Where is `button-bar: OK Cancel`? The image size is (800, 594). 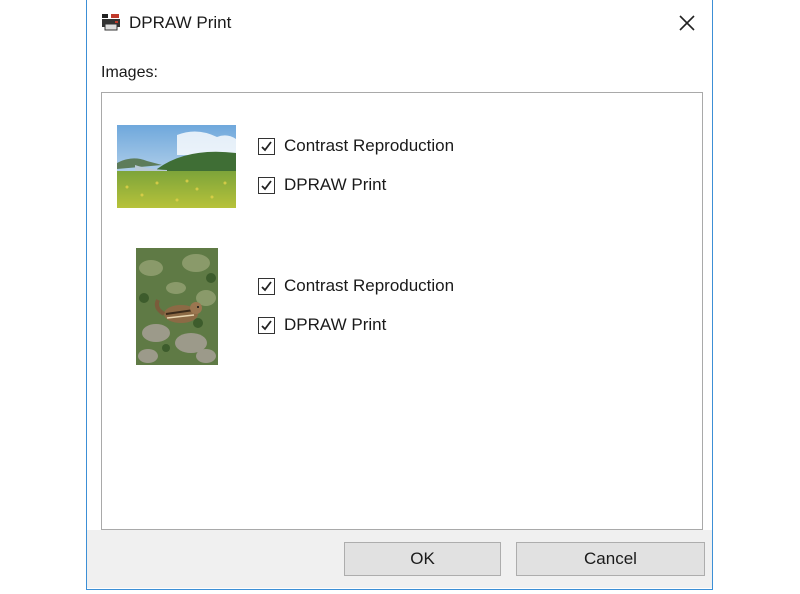 button-bar: OK Cancel is located at coordinates (399, 559).